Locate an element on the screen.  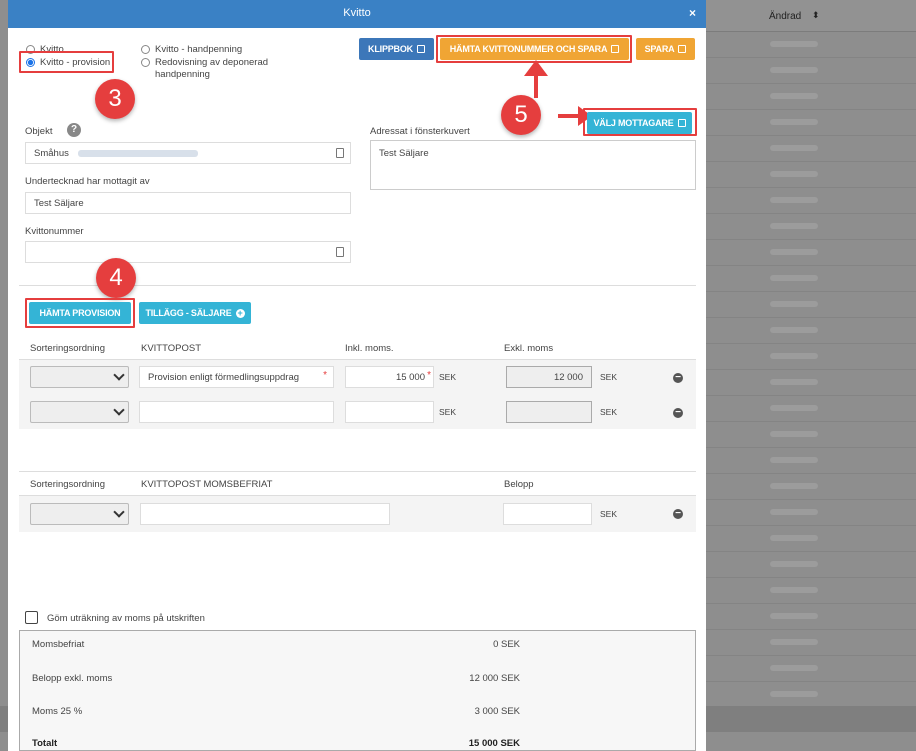
signed-by-value: Test Säljare is located at coordinates (59, 203).